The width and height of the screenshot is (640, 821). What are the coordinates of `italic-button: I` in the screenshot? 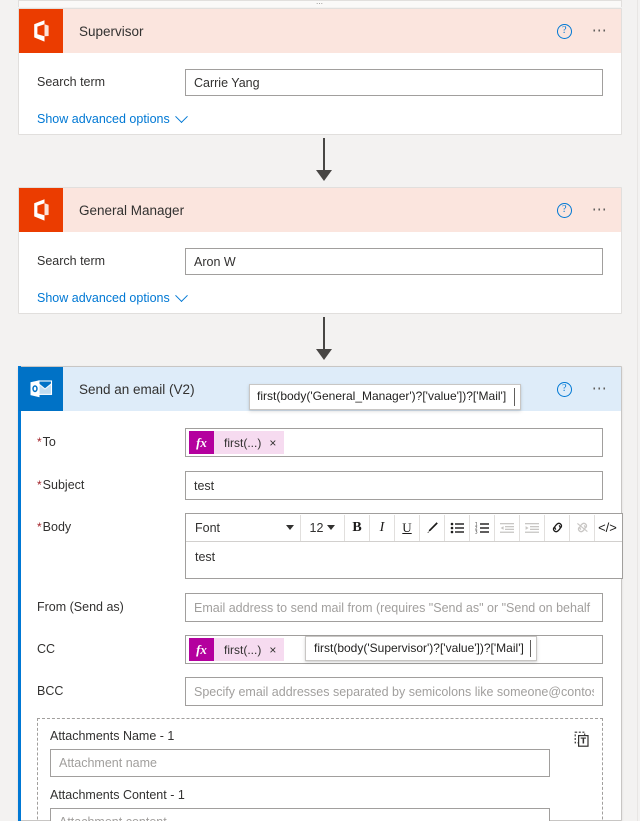 It's located at (382, 527).